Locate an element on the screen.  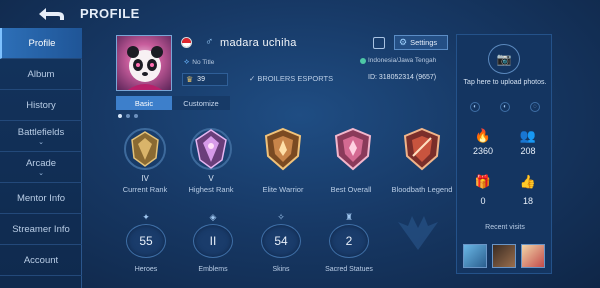
sidebar-item-profile: Profile is located at coordinates (41, 43).